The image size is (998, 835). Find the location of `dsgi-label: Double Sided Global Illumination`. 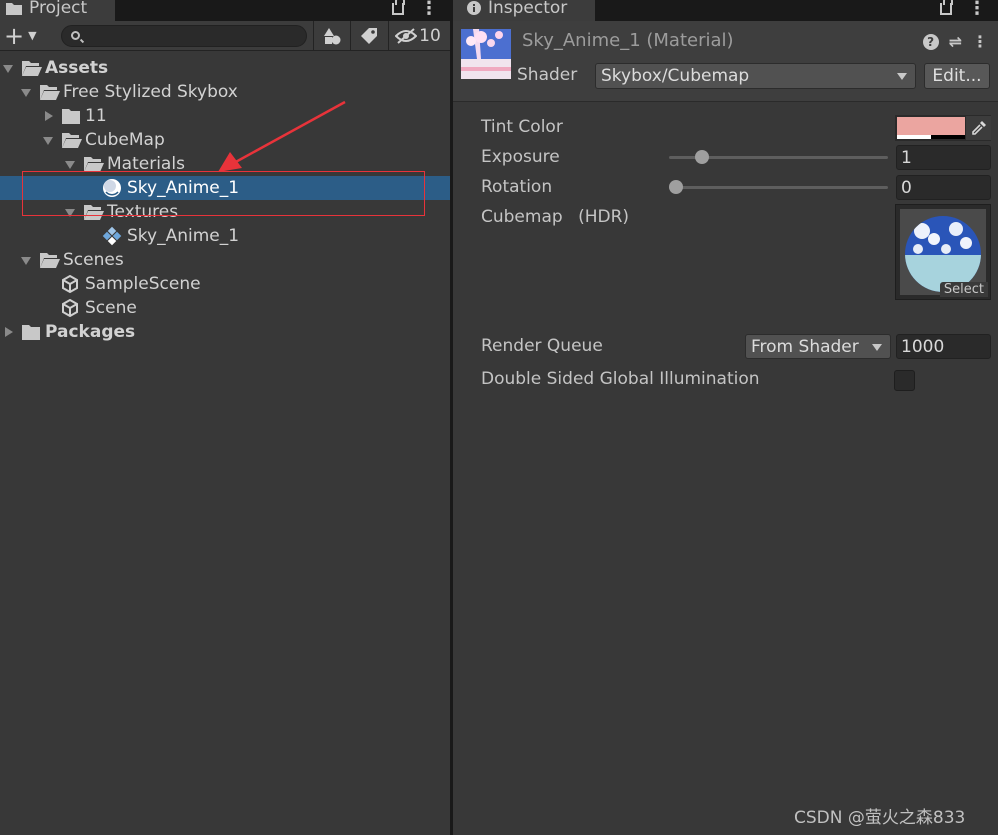

dsgi-label: Double Sided Global Illumination is located at coordinates (620, 379).